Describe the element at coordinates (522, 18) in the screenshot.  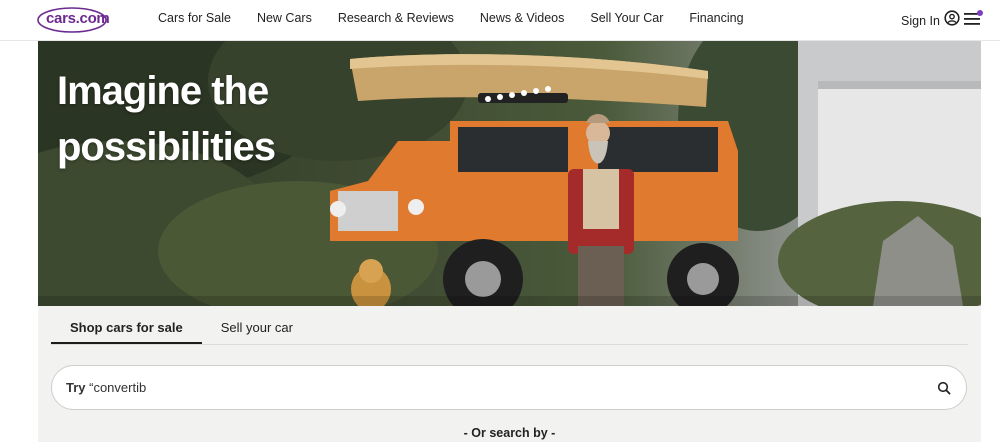
I see `nav-news-videos: News & Videos` at that location.